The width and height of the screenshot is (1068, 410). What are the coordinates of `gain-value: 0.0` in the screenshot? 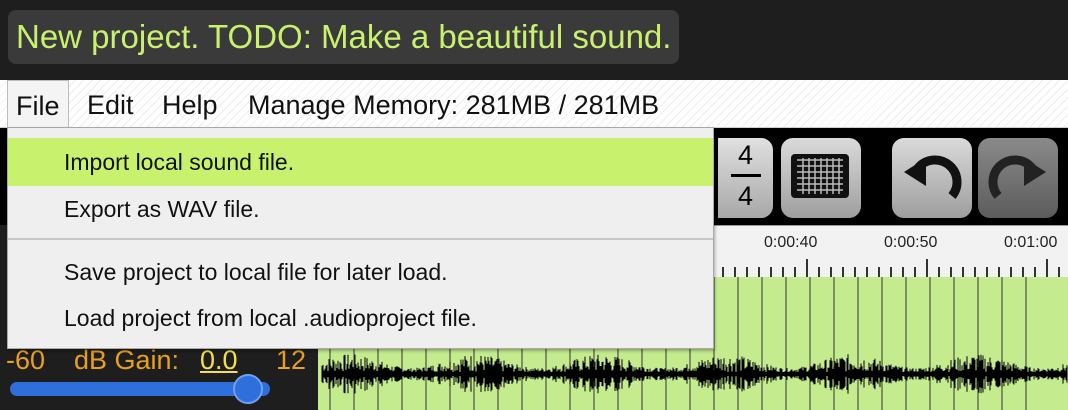 It's located at (219, 360).